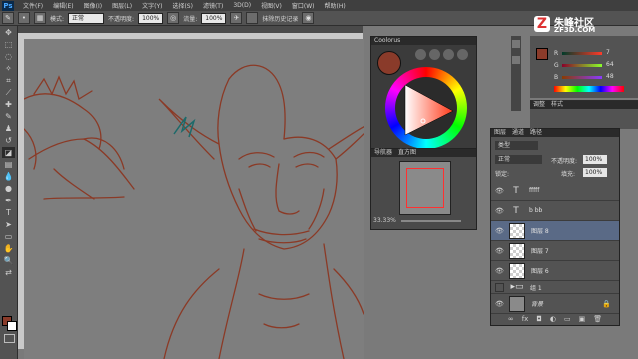 Image resolution: width=638 pixels, height=359 pixels. I want to click on g-value: 64, so click(610, 64).